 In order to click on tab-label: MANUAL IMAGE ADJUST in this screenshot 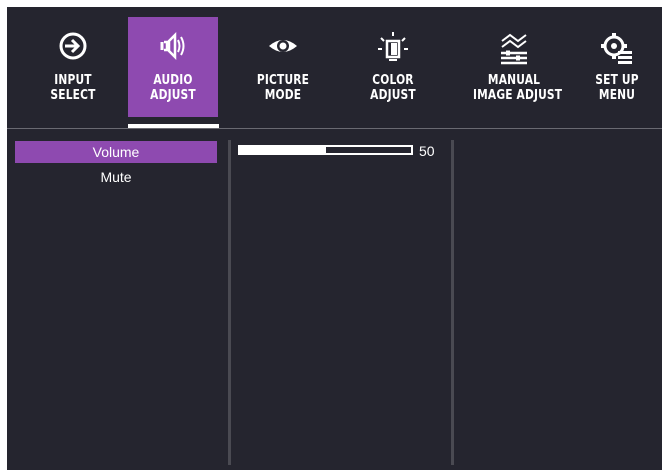, I will do `click(518, 88)`.